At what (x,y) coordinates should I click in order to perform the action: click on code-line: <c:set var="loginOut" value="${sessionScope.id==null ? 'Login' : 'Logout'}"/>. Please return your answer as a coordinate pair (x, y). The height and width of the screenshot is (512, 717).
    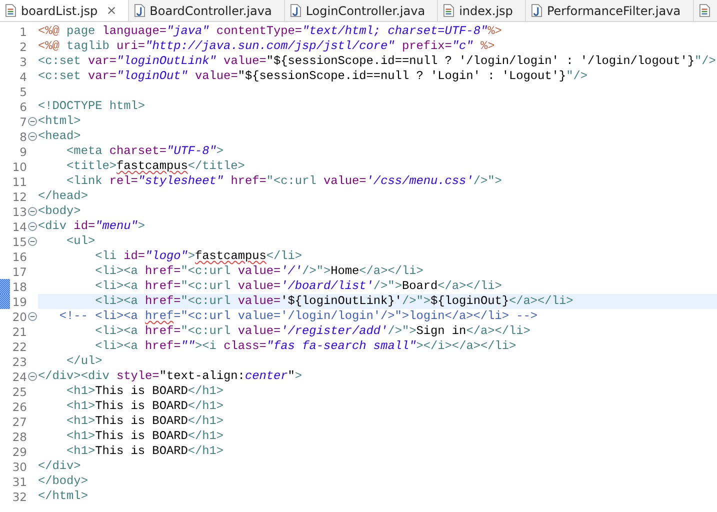
    Looking at the image, I should click on (313, 76).